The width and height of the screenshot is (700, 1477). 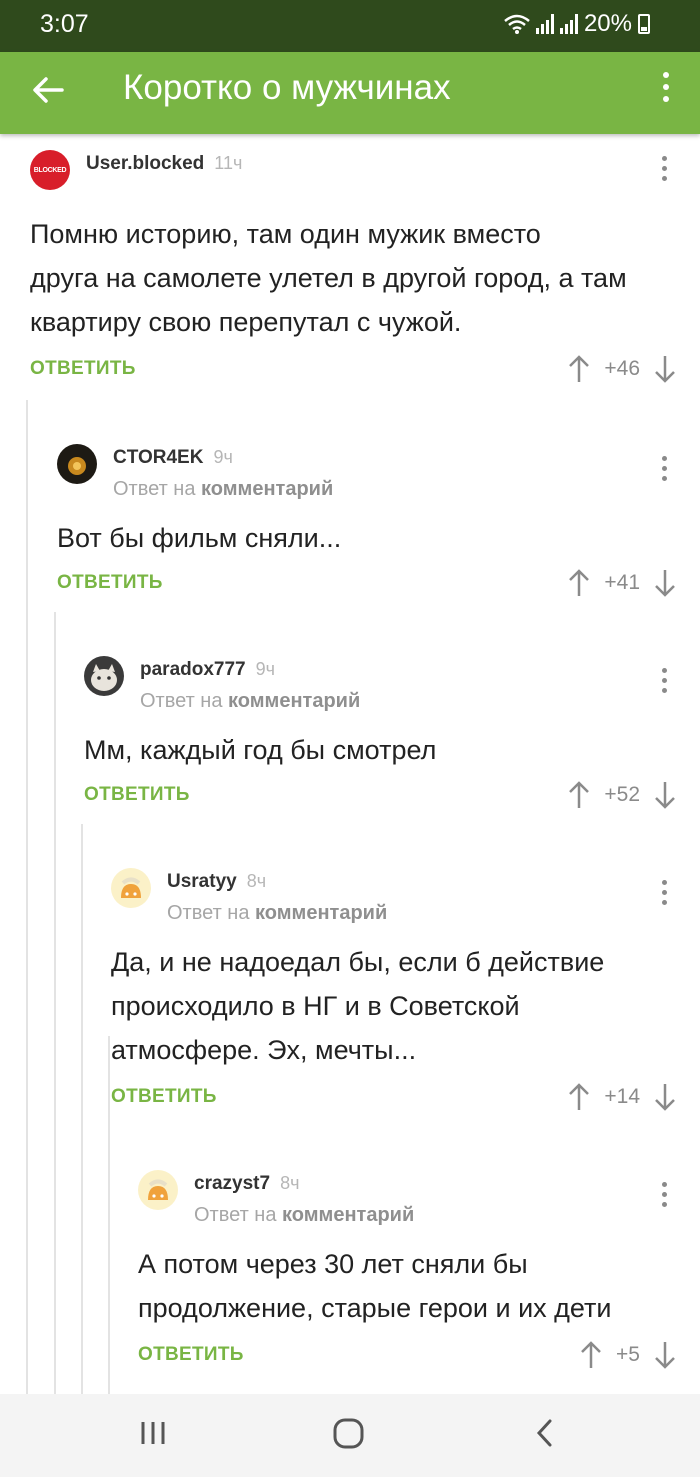 I want to click on status-icons: 20%, so click(x=577, y=24).